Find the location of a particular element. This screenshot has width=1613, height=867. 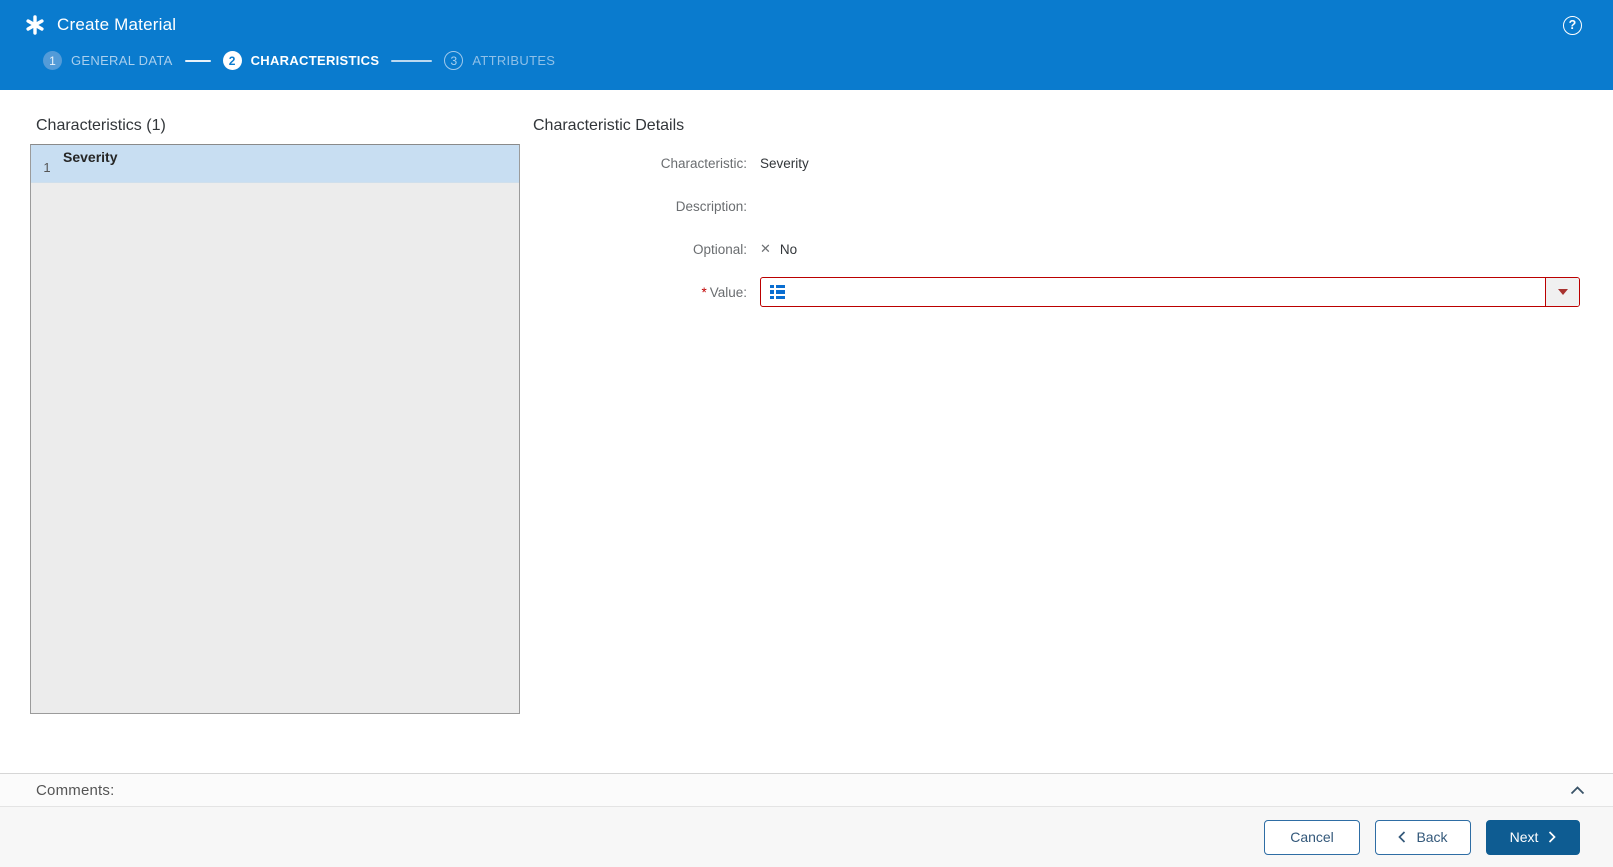

cancel-button-label: Cancel is located at coordinates (1312, 837).